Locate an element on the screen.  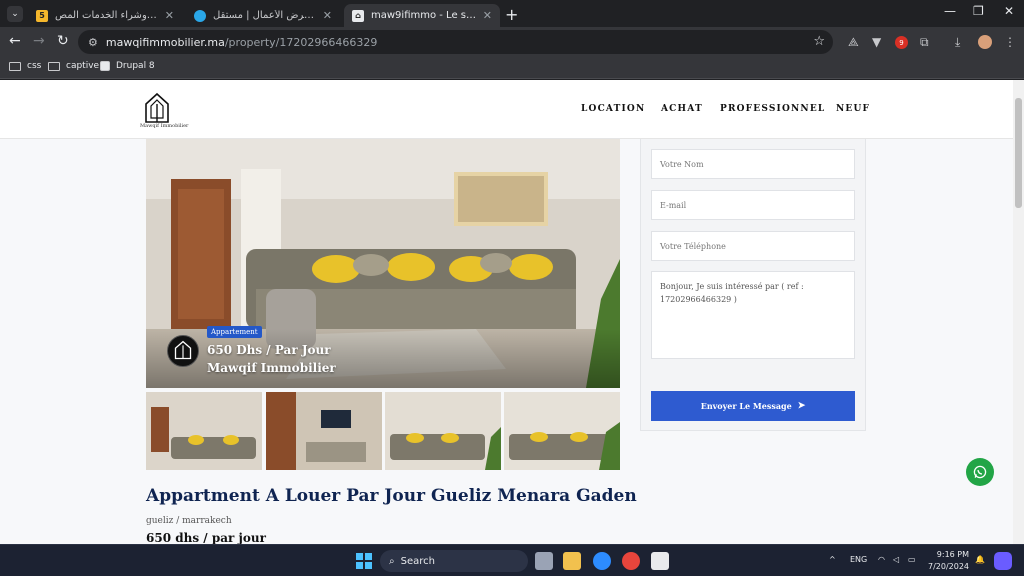
wifi-icon: ◠ is located at coordinates (881, 559).